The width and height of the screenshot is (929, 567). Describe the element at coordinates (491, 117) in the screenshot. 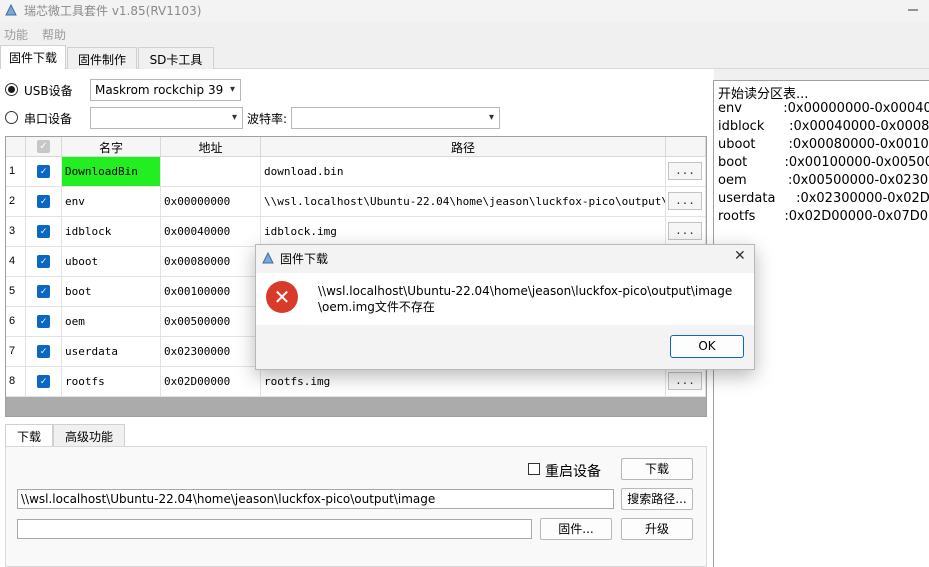

I see `chevron-down-icon: ▾` at that location.